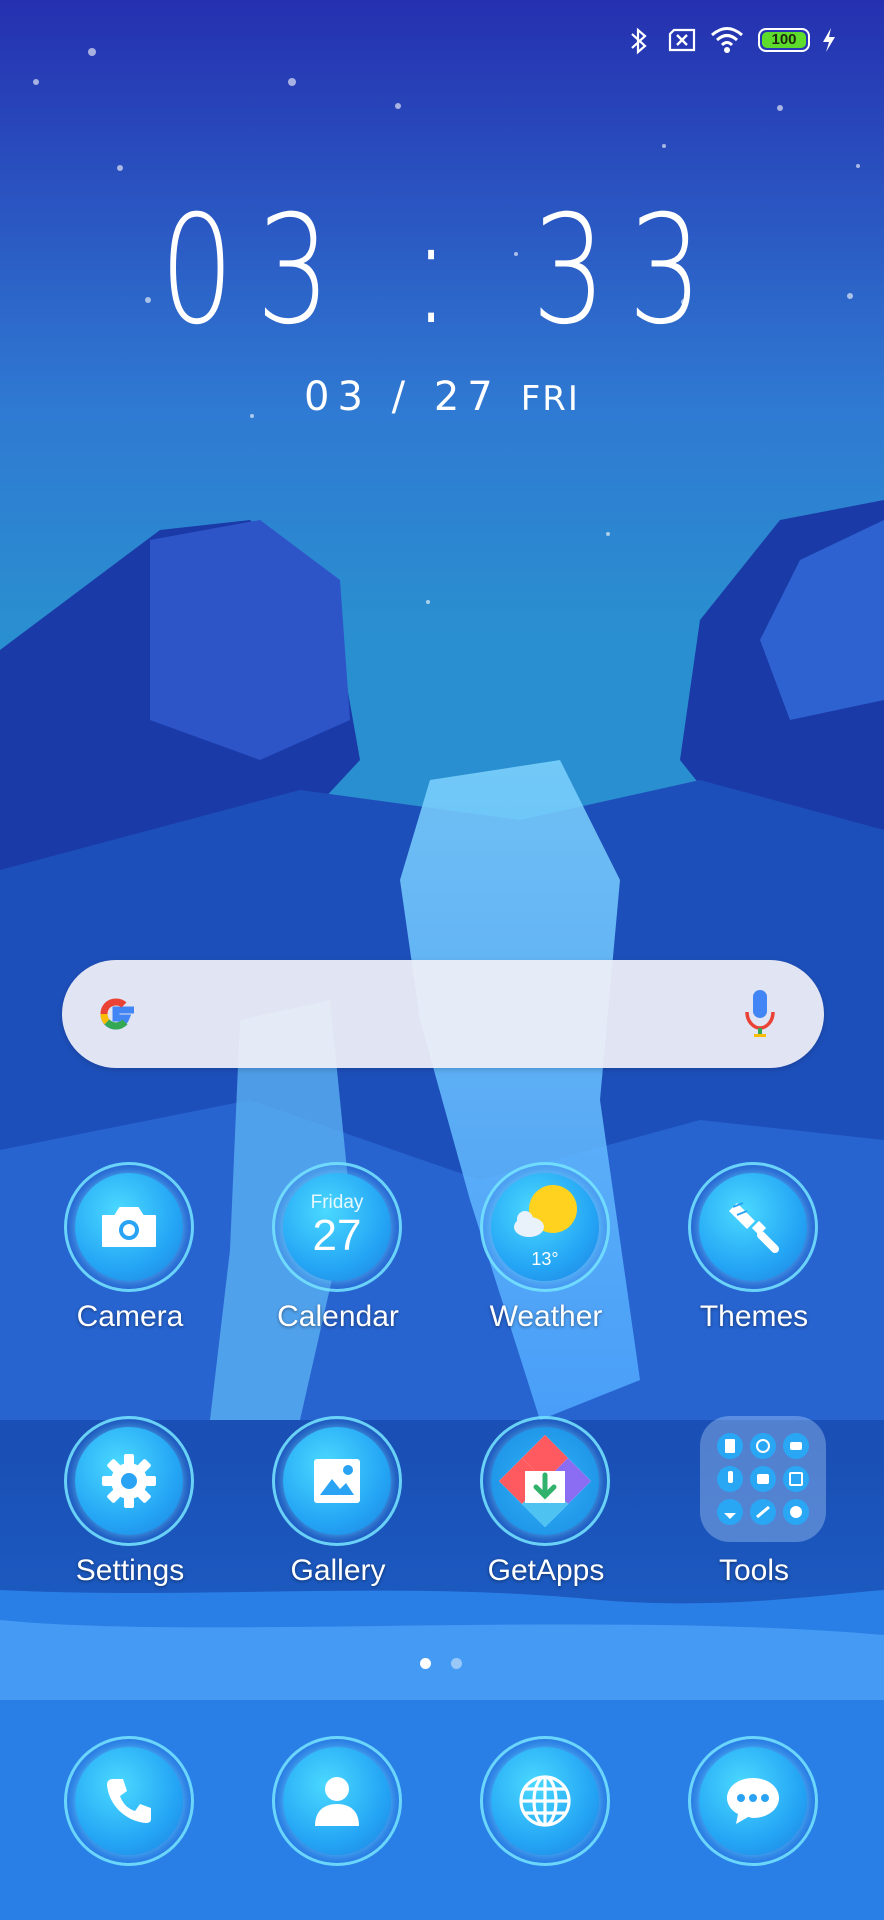 The height and width of the screenshot is (1920, 884). What do you see at coordinates (117, 1014) in the screenshot?
I see `google-g-icon` at bounding box center [117, 1014].